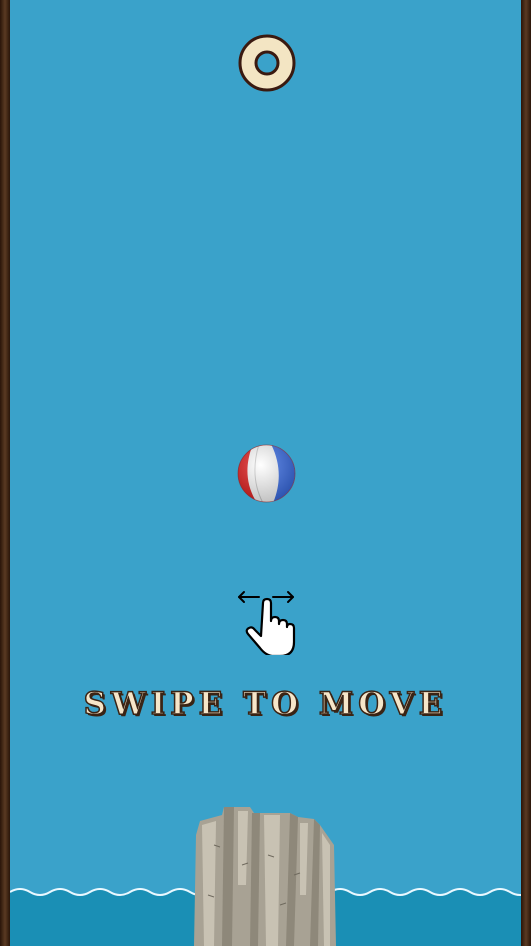 The width and height of the screenshot is (531, 946). Describe the element at coordinates (5, 473) in the screenshot. I see `left-wooden-wall` at that location.